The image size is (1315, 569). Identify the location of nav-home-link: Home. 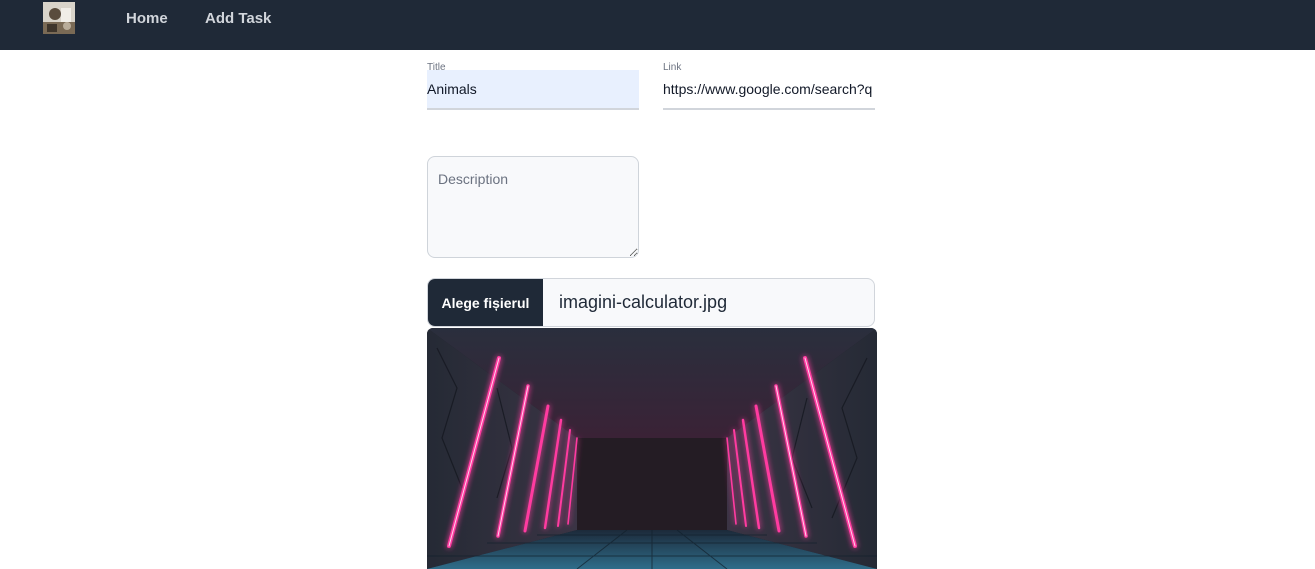
(147, 18).